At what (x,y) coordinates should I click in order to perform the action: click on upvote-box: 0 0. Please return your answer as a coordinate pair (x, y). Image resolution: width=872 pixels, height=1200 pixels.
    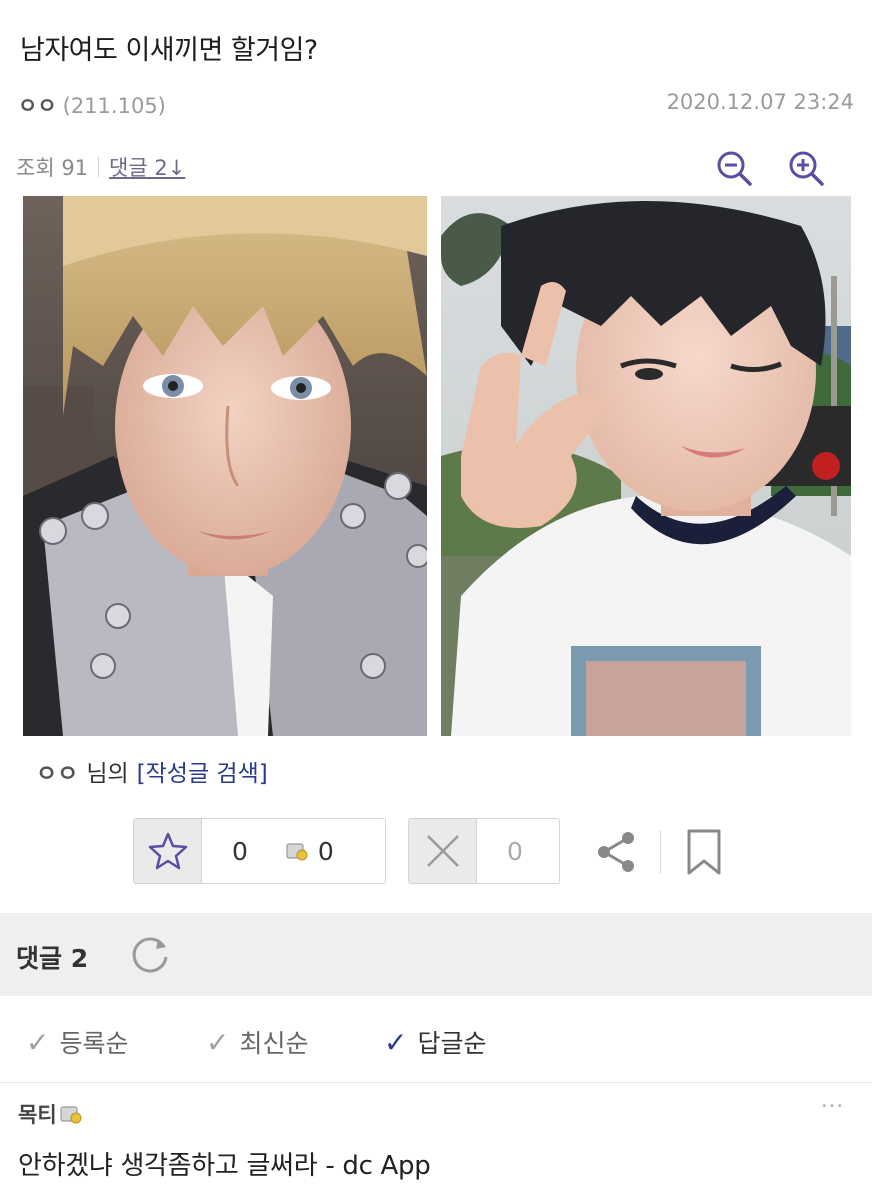
    Looking at the image, I should click on (259, 851).